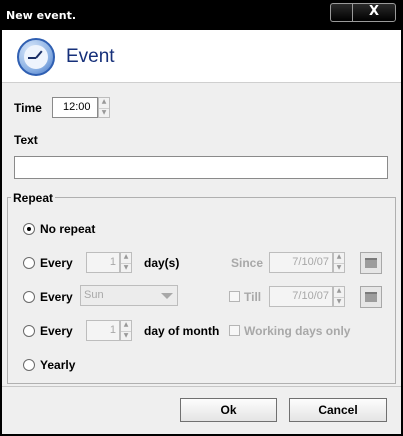 The width and height of the screenshot is (403, 436). Describe the element at coordinates (228, 410) in the screenshot. I see `ok-button: Ok` at that location.